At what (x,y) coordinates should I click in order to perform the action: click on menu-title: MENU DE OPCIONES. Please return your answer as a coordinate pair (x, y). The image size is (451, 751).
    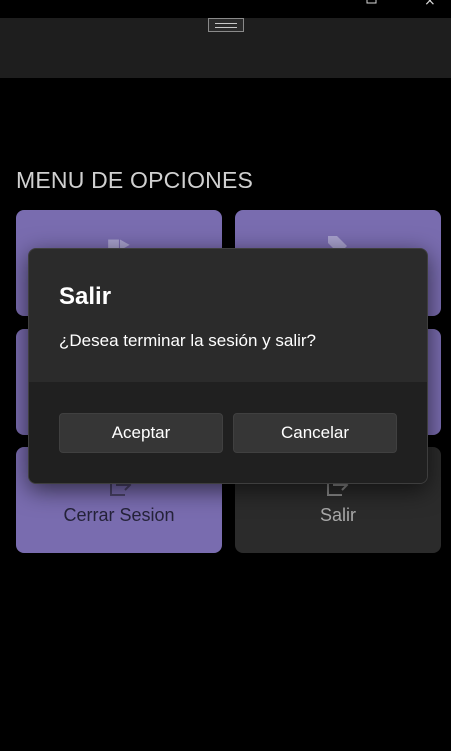
    Looking at the image, I should click on (135, 180).